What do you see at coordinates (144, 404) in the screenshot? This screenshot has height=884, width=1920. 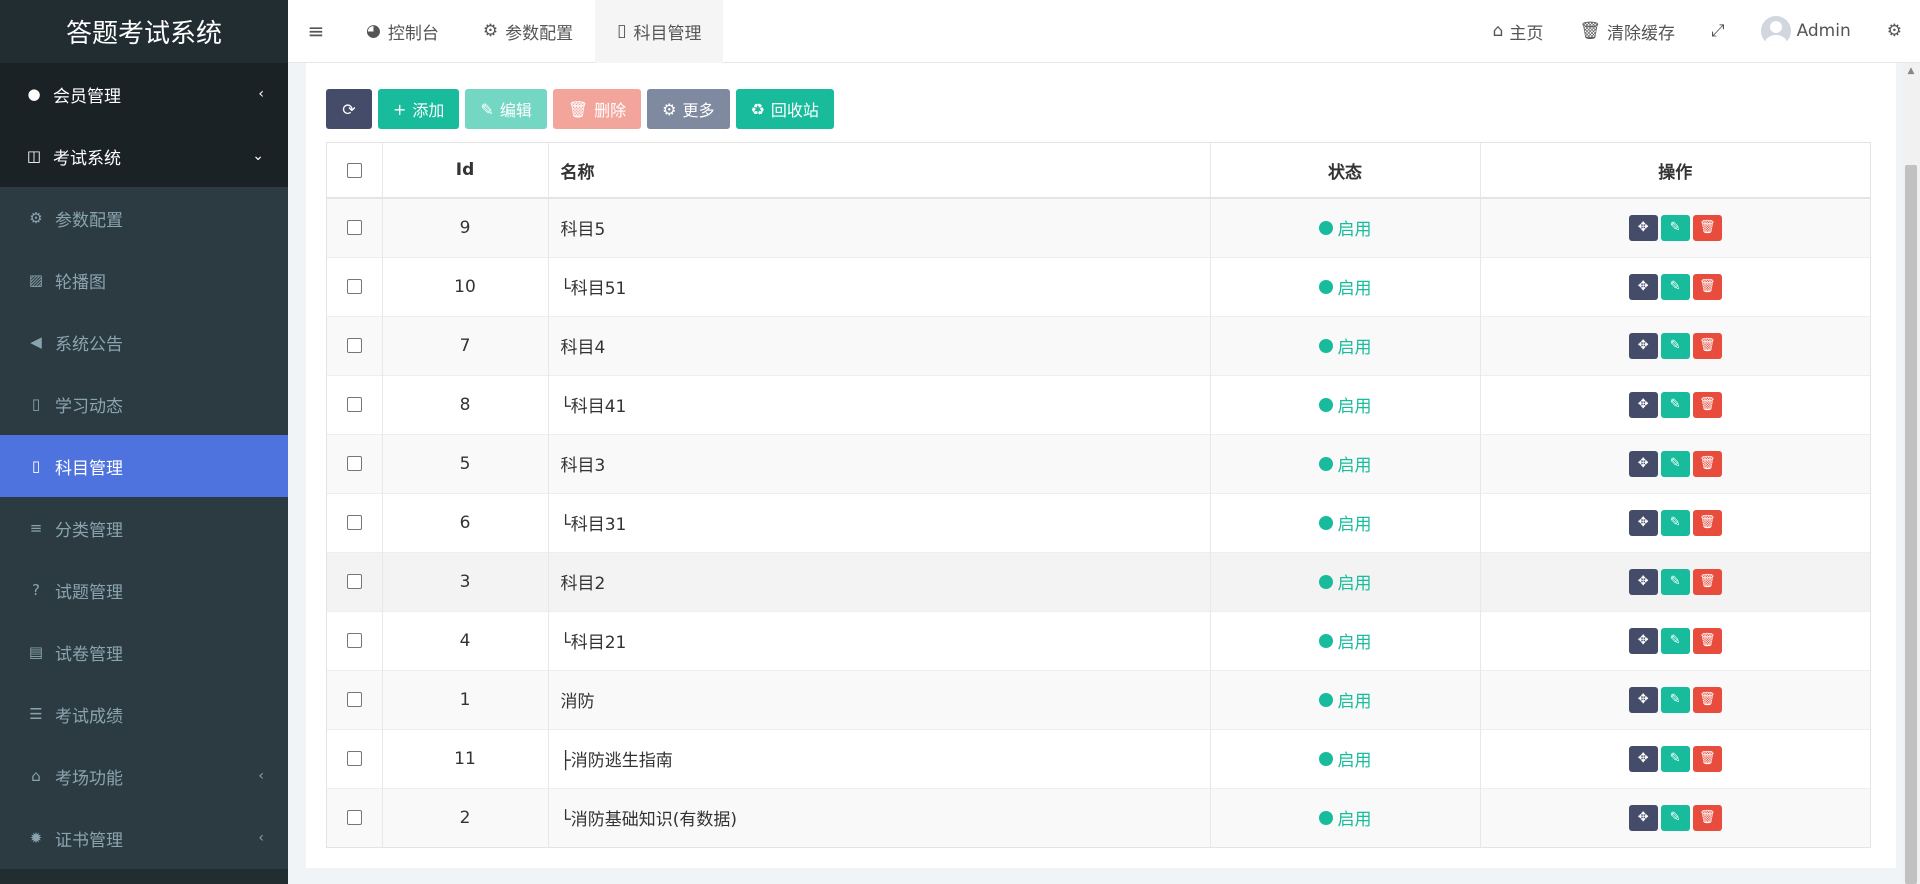 I see `sidebar-item-study-news: ▯ 学习动态` at bounding box center [144, 404].